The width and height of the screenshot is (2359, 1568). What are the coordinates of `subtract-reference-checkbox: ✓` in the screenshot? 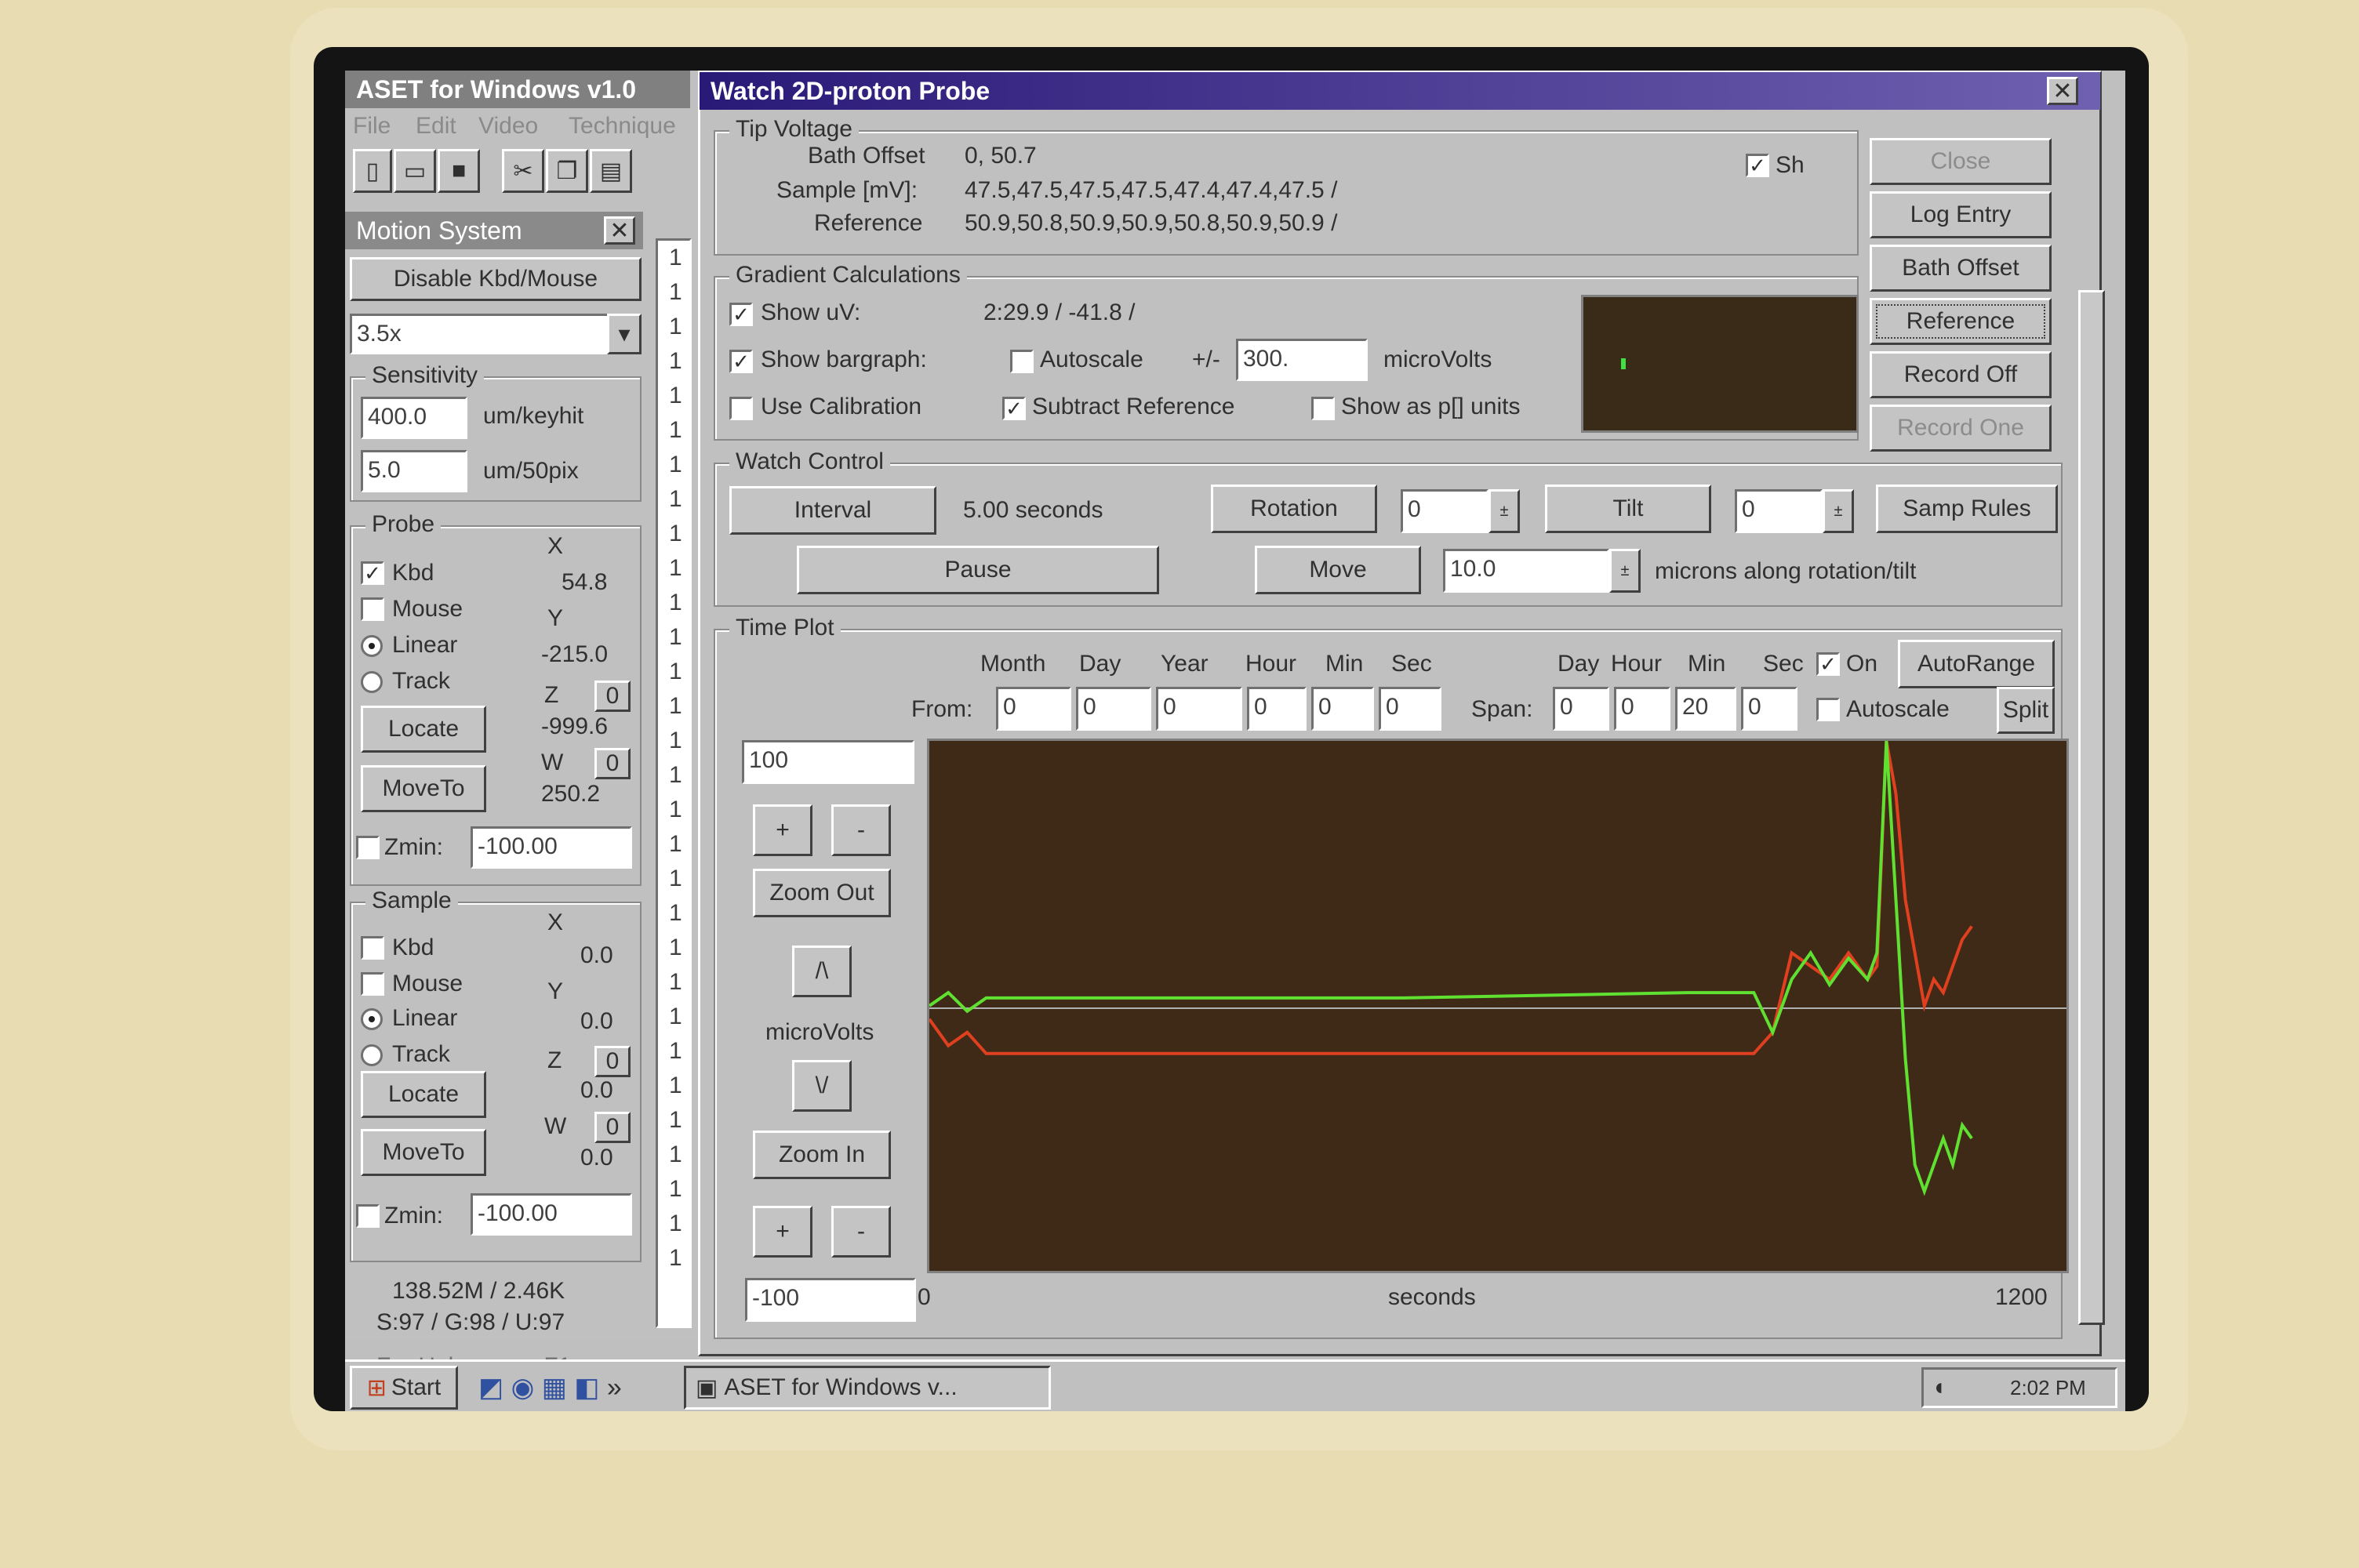 It's located at (1014, 408).